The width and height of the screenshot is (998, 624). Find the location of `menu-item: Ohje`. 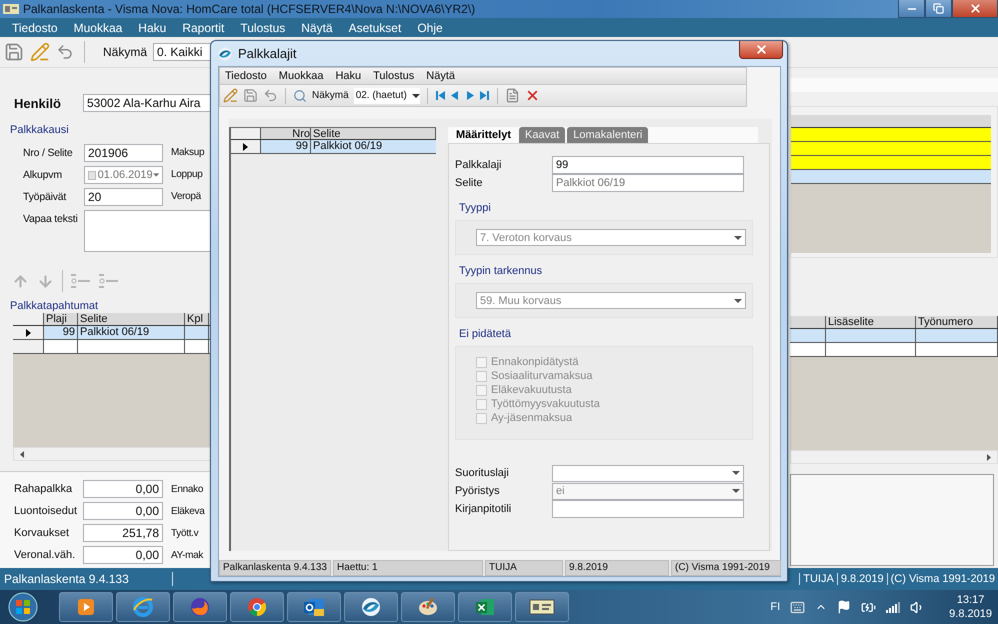

menu-item: Ohje is located at coordinates (430, 27).